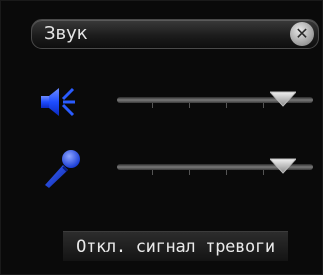 The height and width of the screenshot is (275, 323). I want to click on speaker-volume-icon, so click(59, 103).